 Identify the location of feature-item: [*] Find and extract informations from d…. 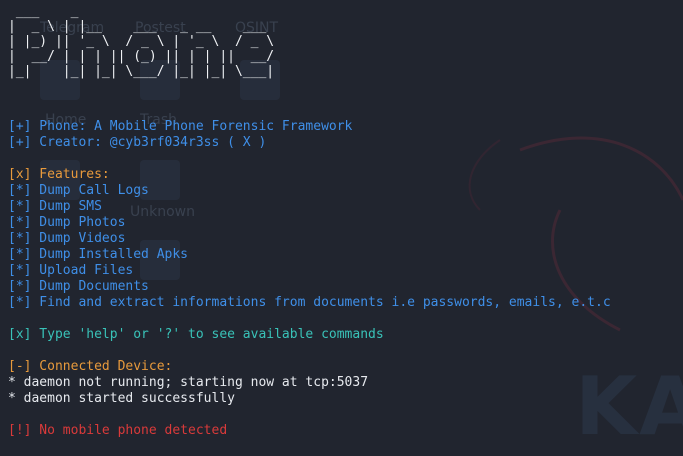
(309, 302).